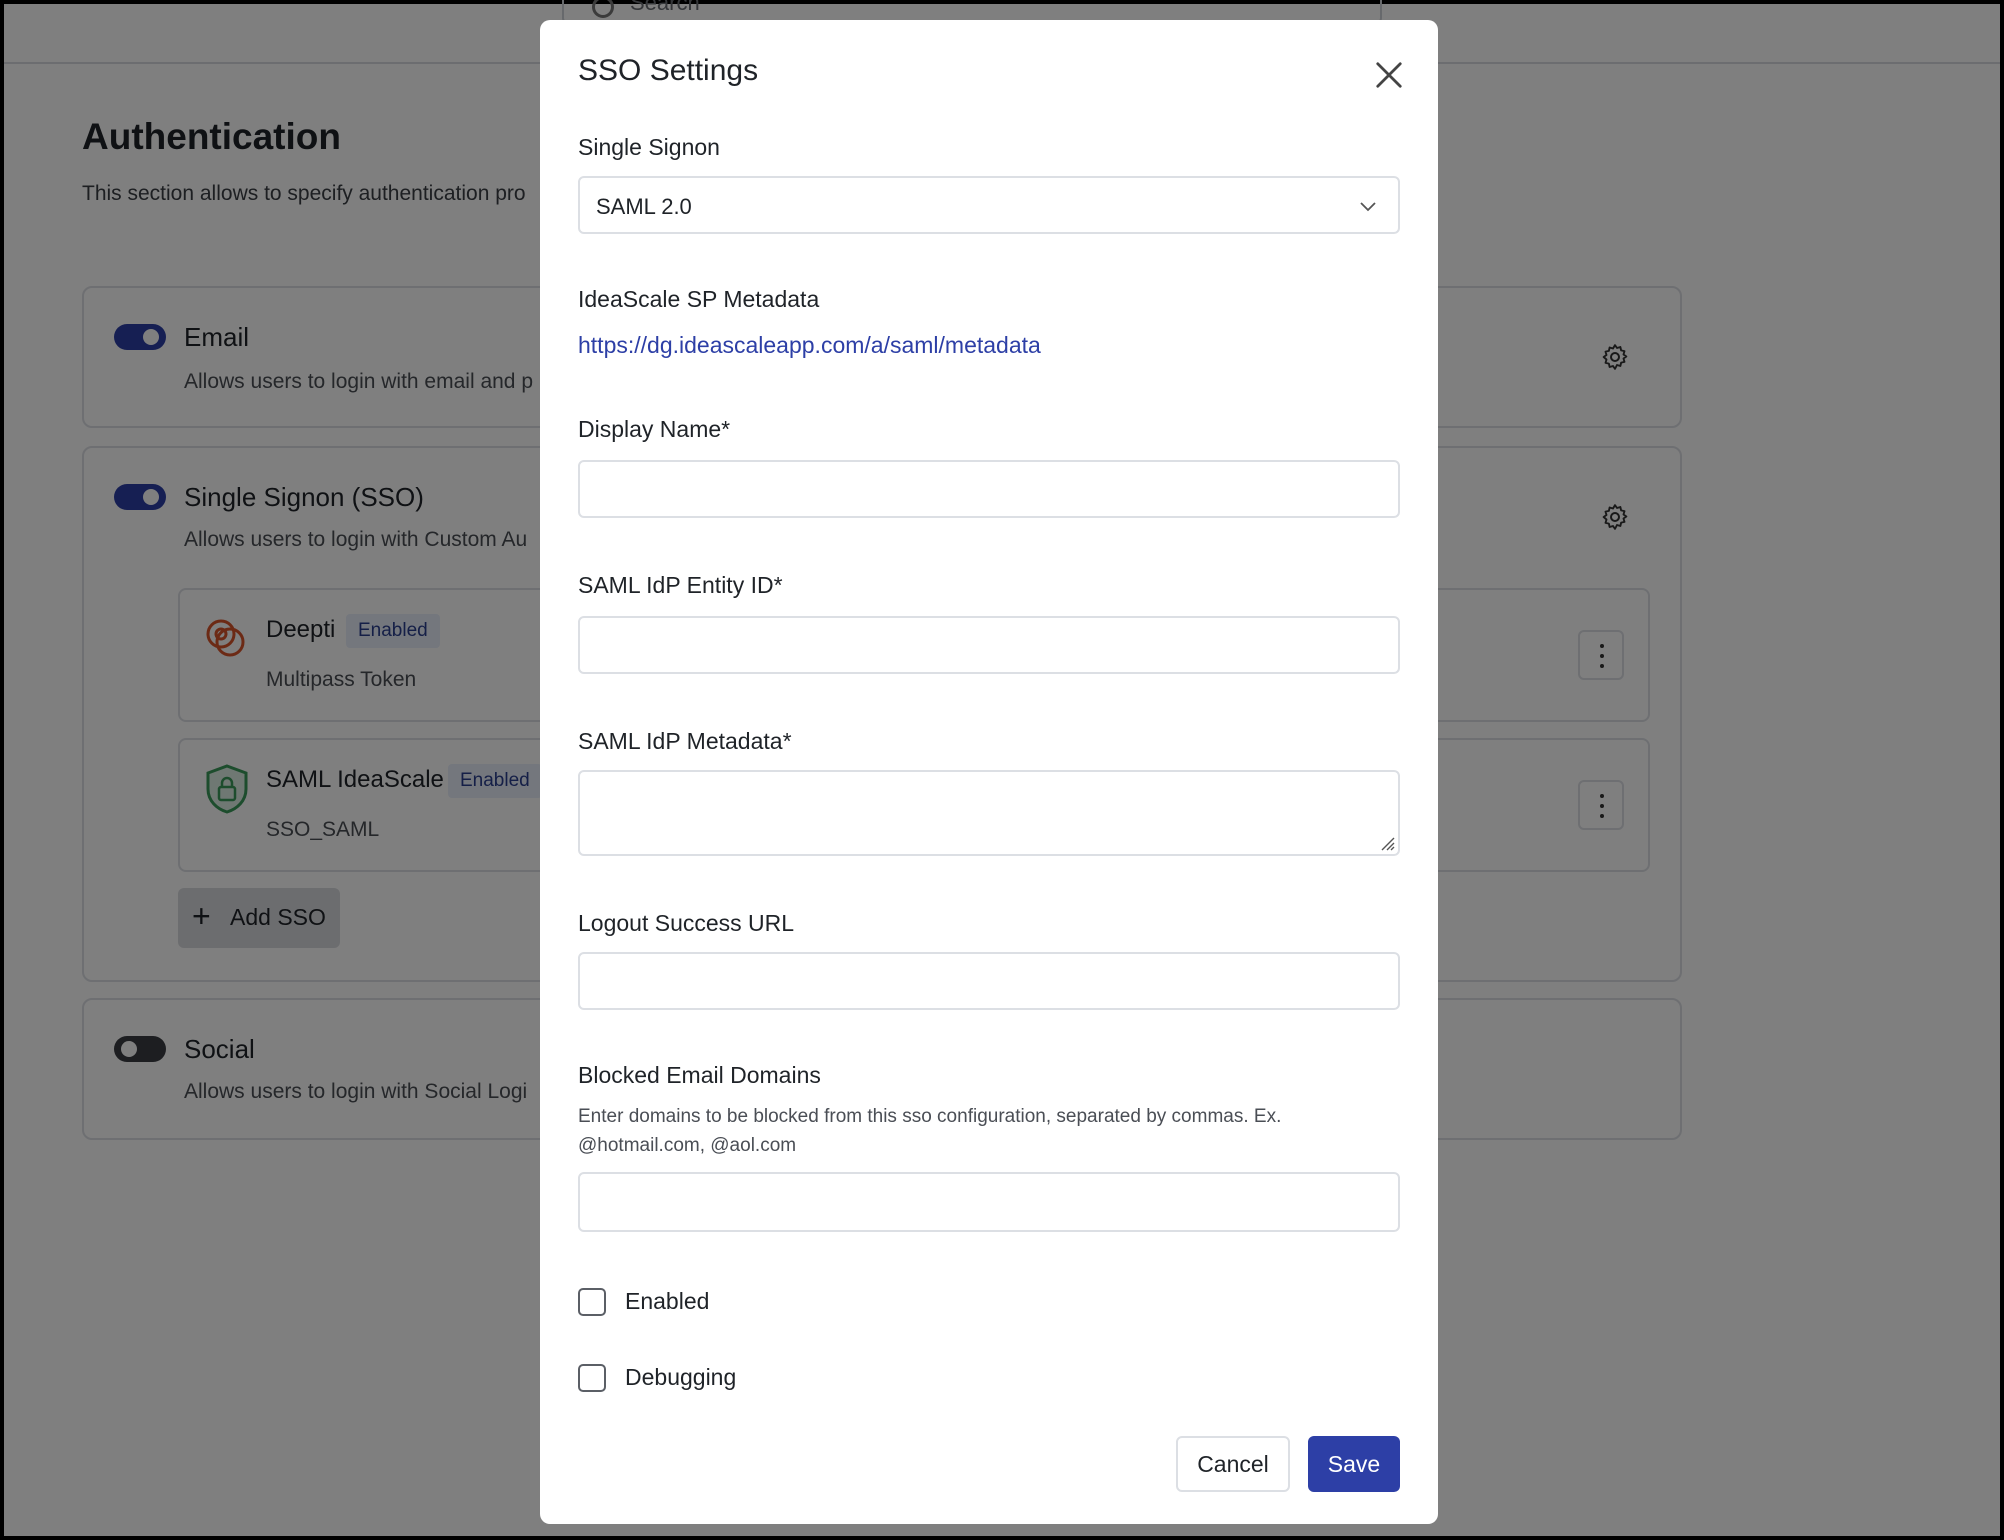 The width and height of the screenshot is (2004, 1540). Describe the element at coordinates (644, 206) in the screenshot. I see `single-signon-value: SAML 2.0` at that location.